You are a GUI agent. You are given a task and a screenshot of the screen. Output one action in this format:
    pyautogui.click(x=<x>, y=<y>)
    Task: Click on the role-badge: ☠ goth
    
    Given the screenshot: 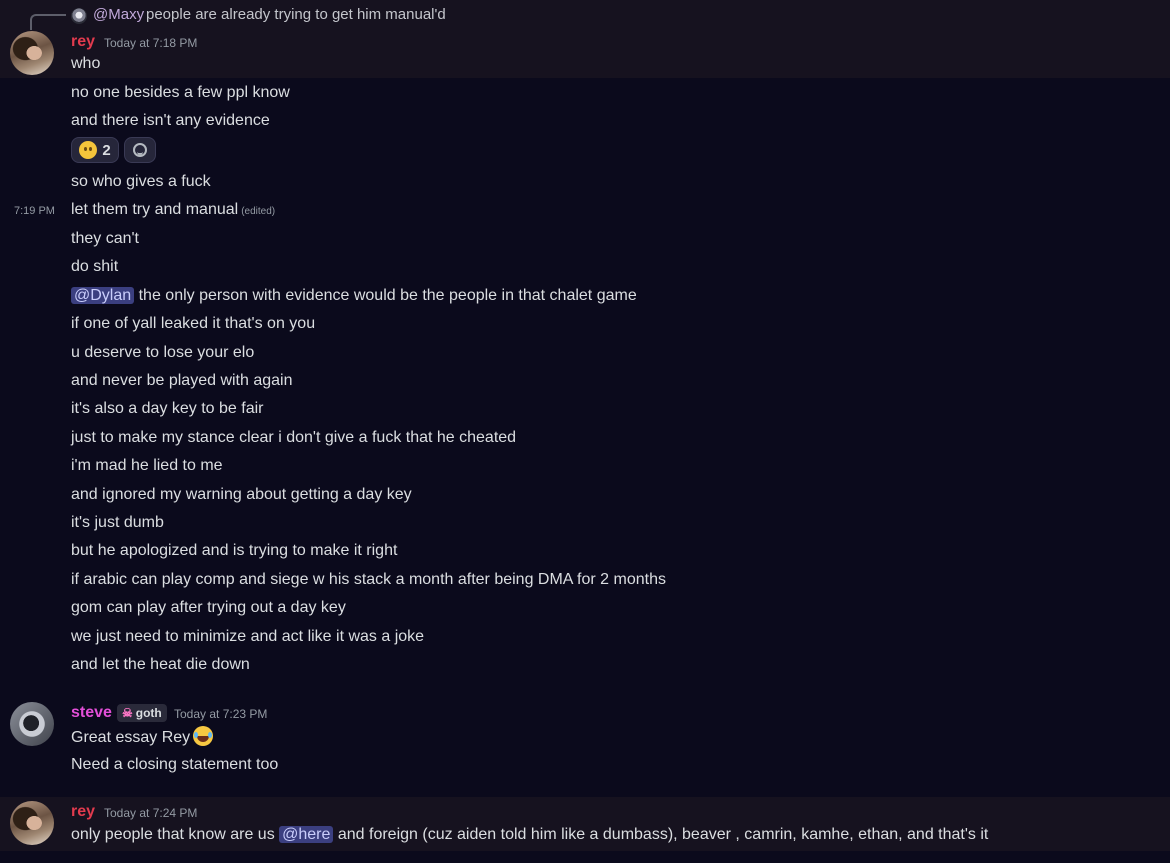 What is the action you would take?
    pyautogui.click(x=142, y=713)
    